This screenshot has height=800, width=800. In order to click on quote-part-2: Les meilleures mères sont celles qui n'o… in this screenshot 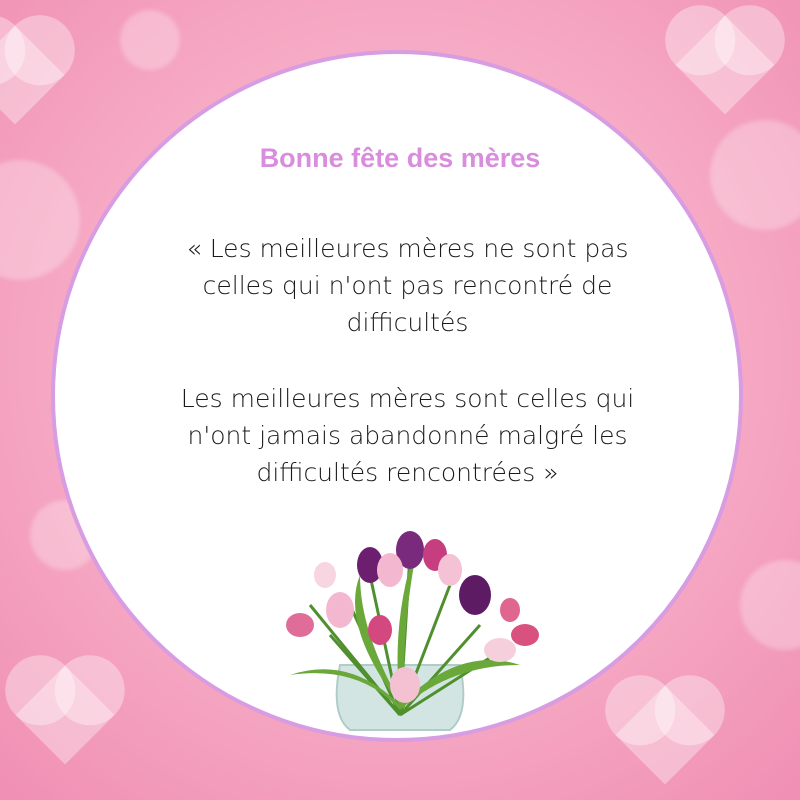, I will do `click(407, 435)`.